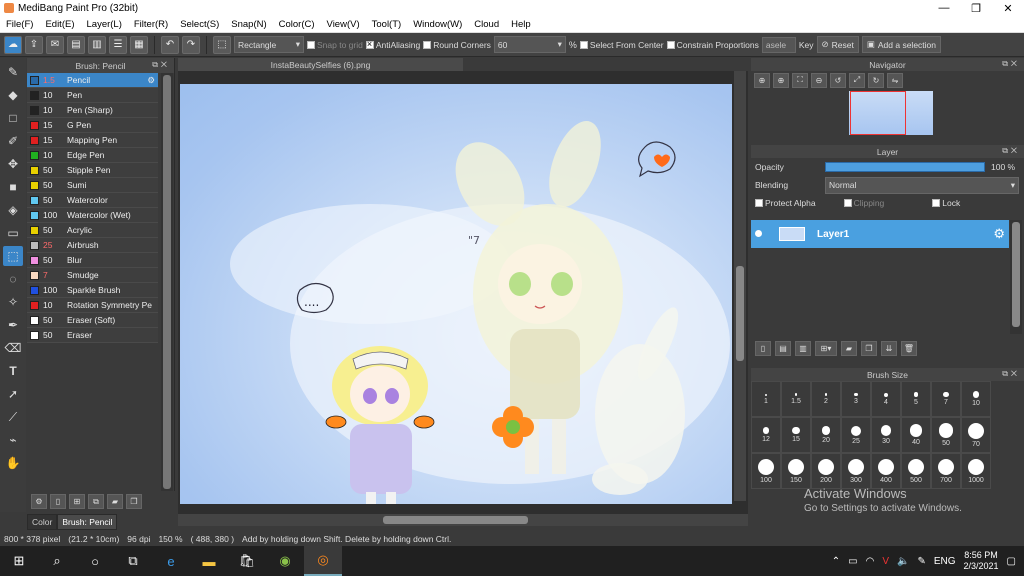  I want to click on list-icon: ☰, so click(118, 44).